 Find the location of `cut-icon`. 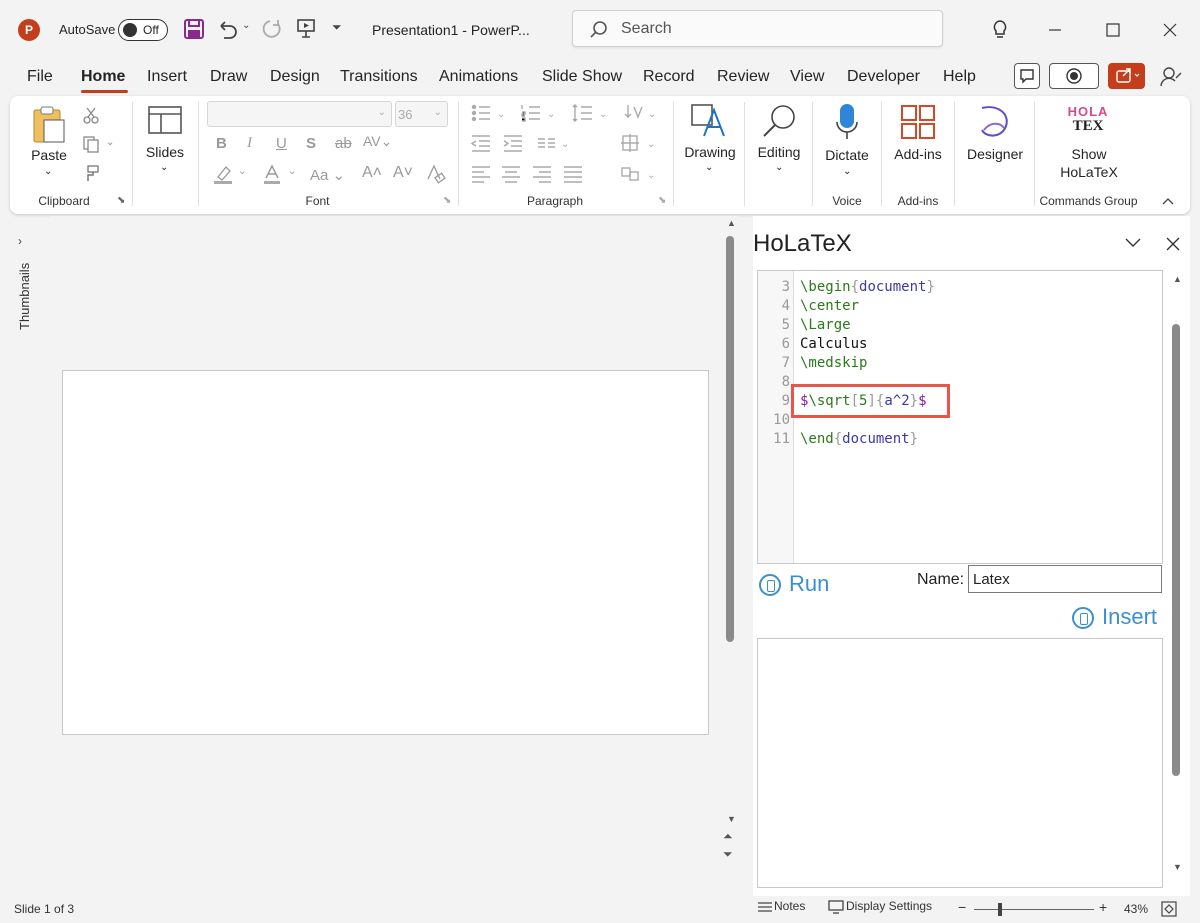

cut-icon is located at coordinates (91, 116).